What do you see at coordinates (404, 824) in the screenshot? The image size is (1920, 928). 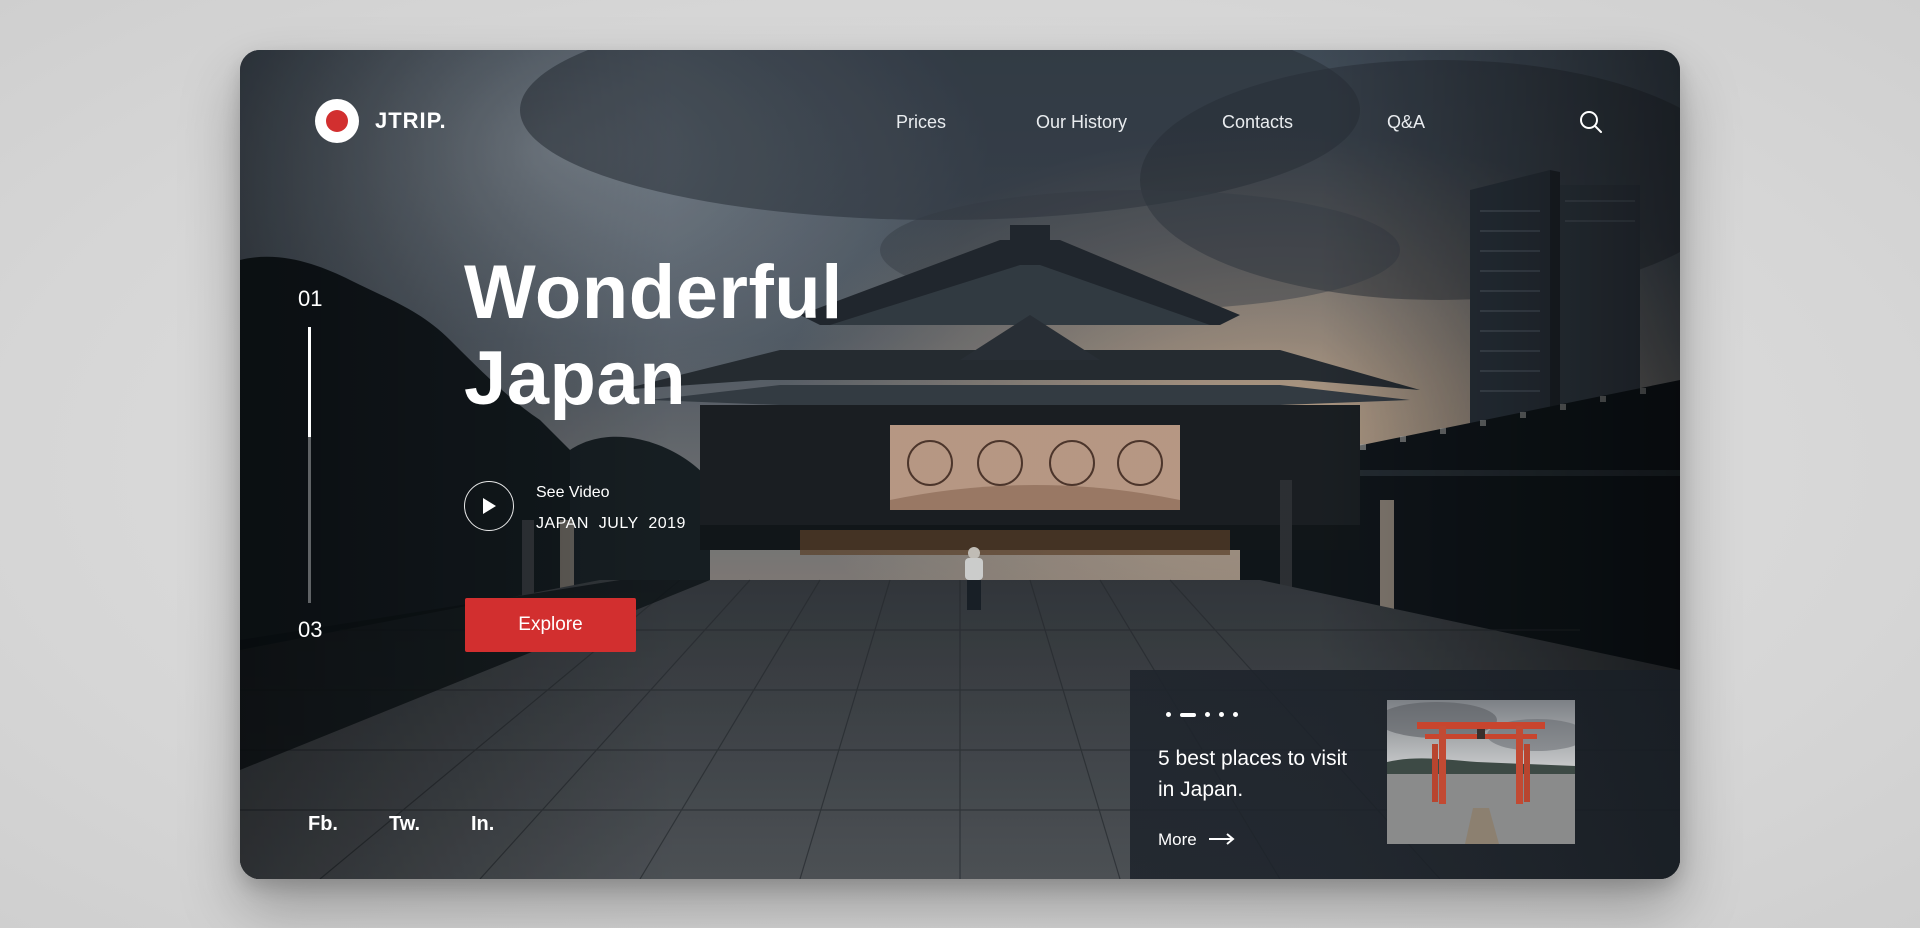 I see `social-link-twitter: Tw.` at bounding box center [404, 824].